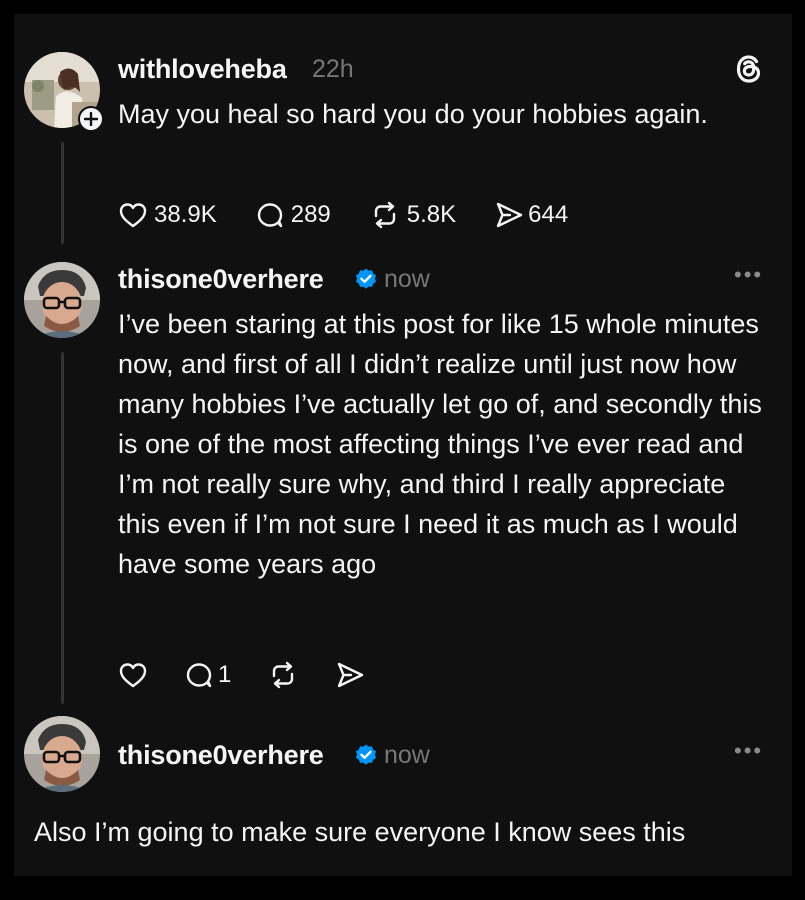 Image resolution: width=805 pixels, height=900 pixels. I want to click on post-timestamp: 22h, so click(333, 69).